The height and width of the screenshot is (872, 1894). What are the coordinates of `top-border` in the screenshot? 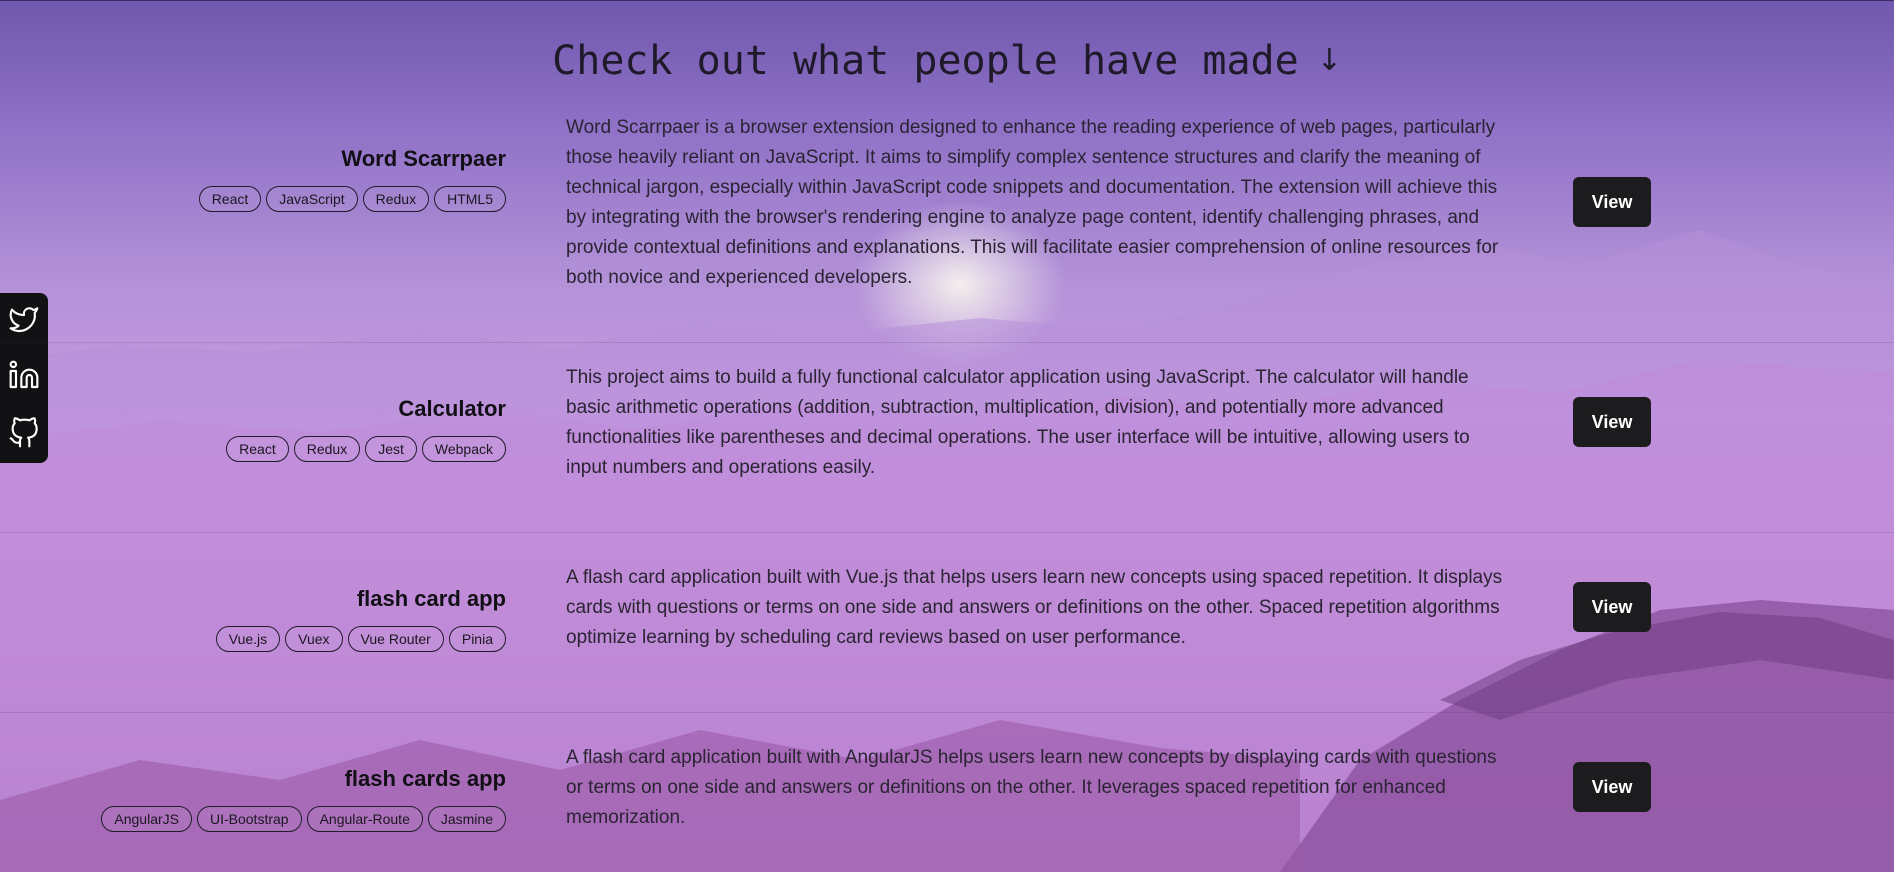 It's located at (947, 0).